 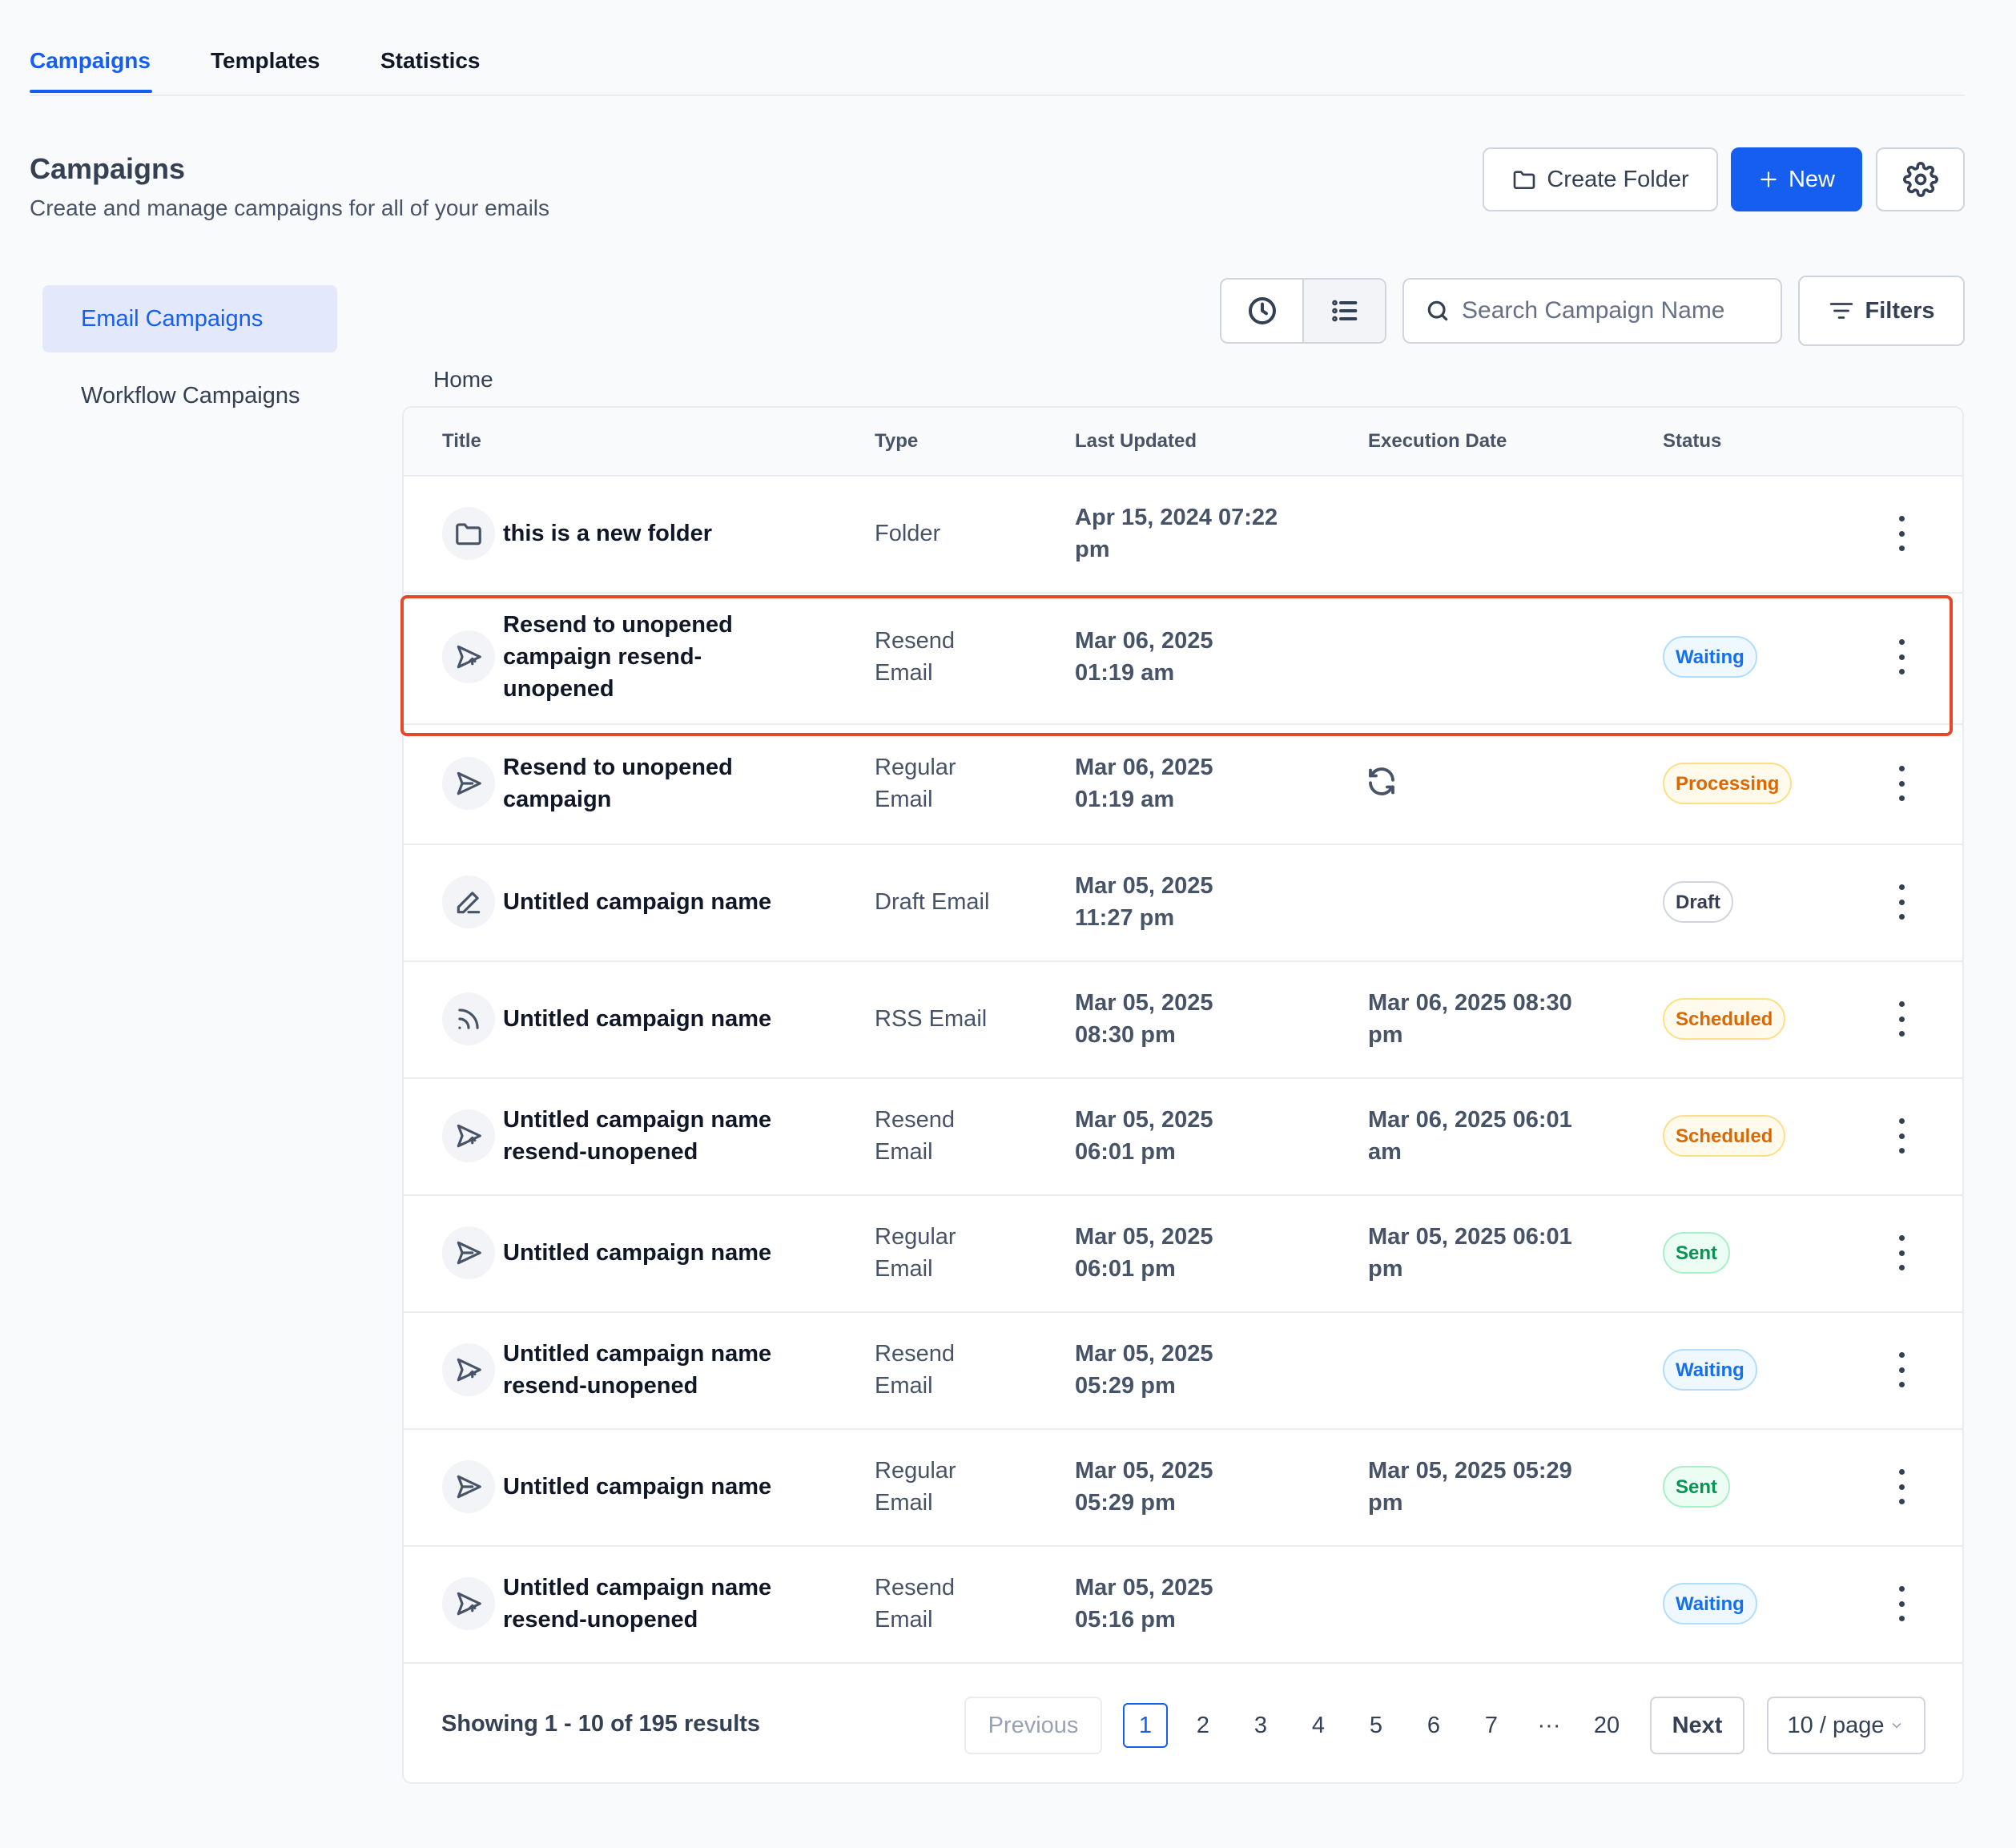 What do you see at coordinates (618, 767) in the screenshot?
I see `campaign-title-line: Resend to unopened` at bounding box center [618, 767].